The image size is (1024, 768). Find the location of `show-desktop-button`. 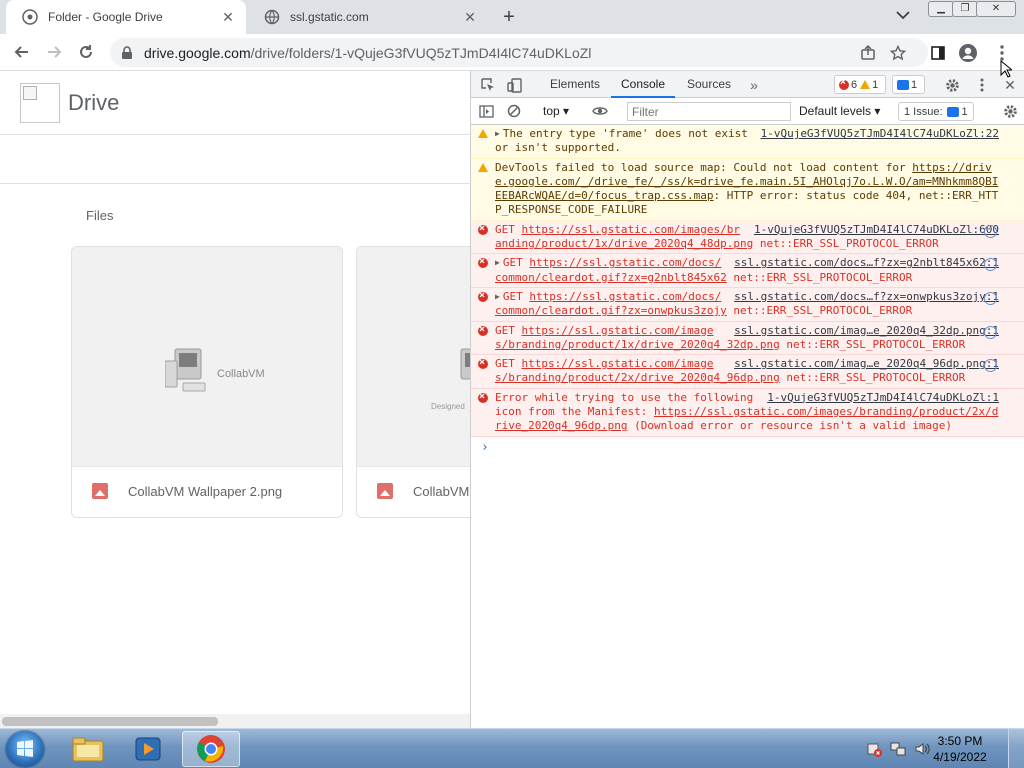

show-desktop-button is located at coordinates (1016, 748).